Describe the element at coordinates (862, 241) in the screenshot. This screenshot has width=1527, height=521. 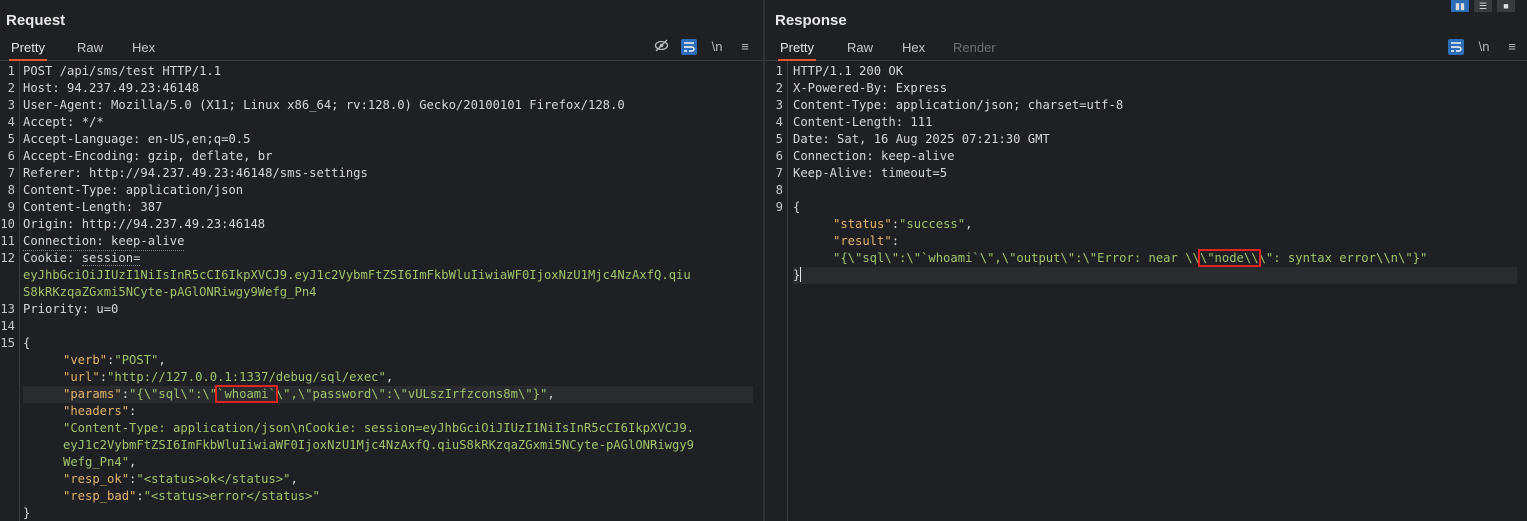
I see `json-key: "result"` at that location.